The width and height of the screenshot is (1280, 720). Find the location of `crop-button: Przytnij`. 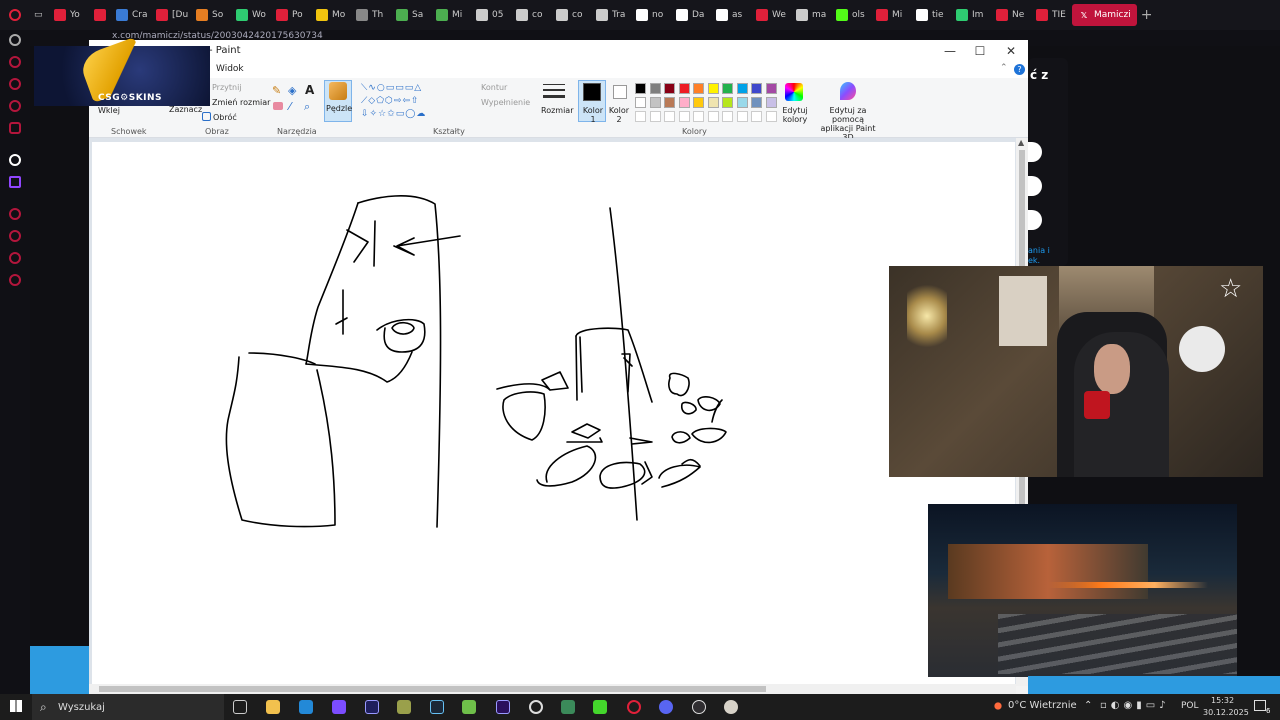

crop-button: Przytnij is located at coordinates (227, 87).